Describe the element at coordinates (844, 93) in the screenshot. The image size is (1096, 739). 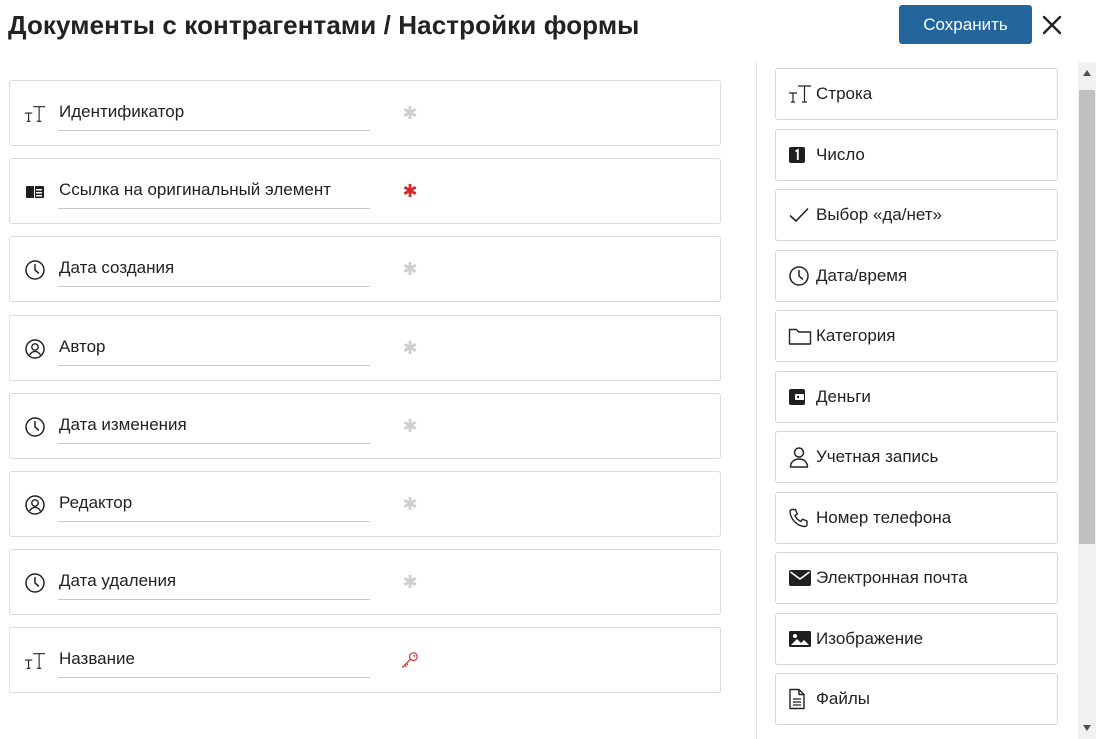
I see `type-label: Строка` at that location.